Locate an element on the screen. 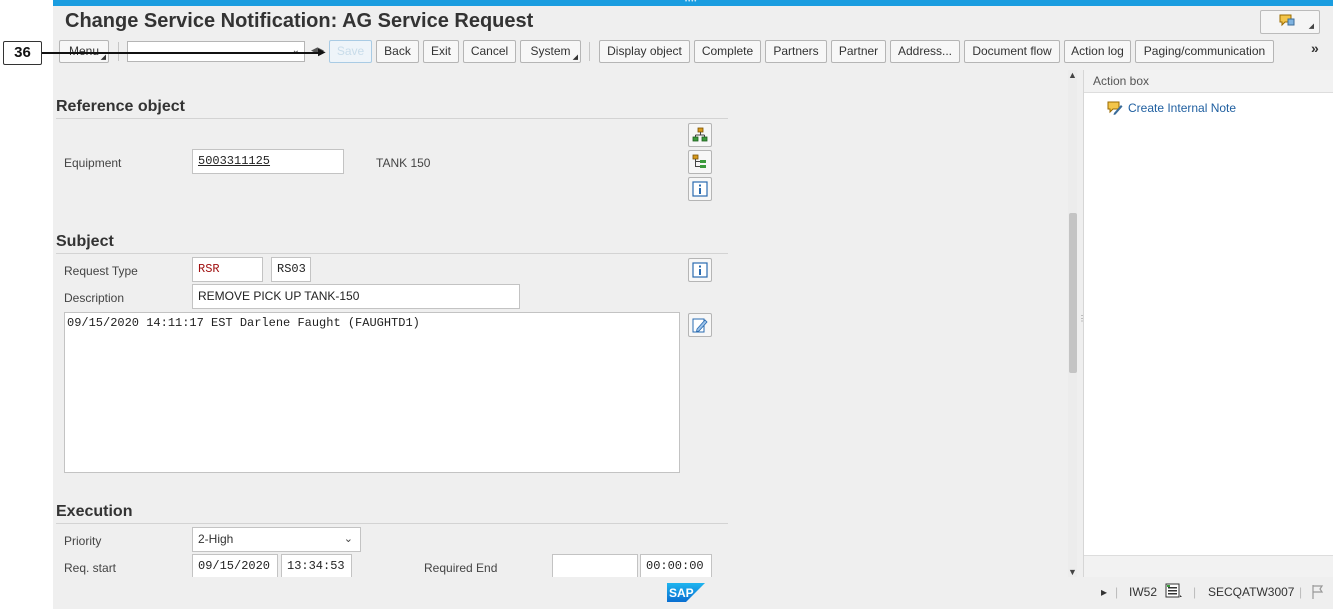  priority-value: 2-High is located at coordinates (216, 539).